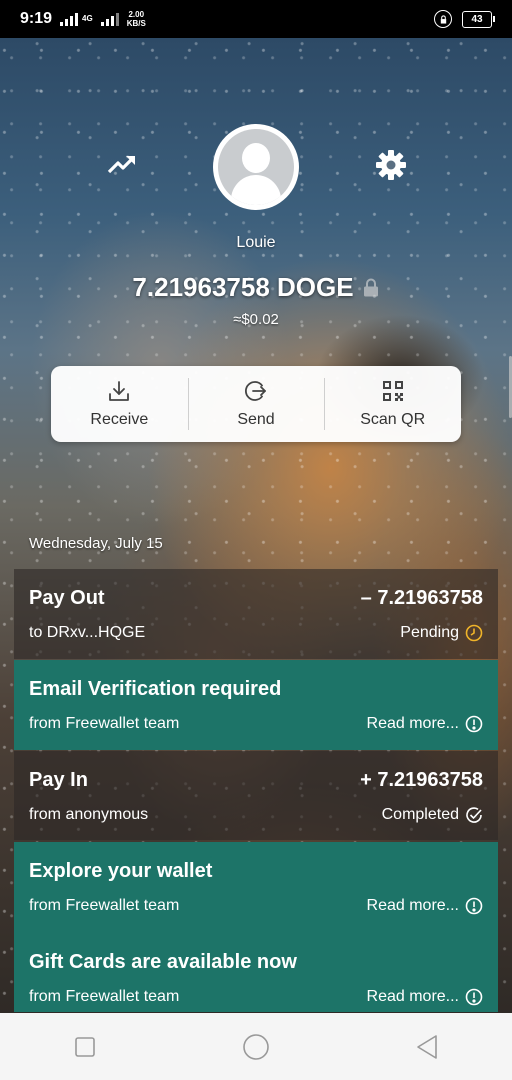 The width and height of the screenshot is (512, 1080). I want to click on row-status: Completed, so click(432, 815).